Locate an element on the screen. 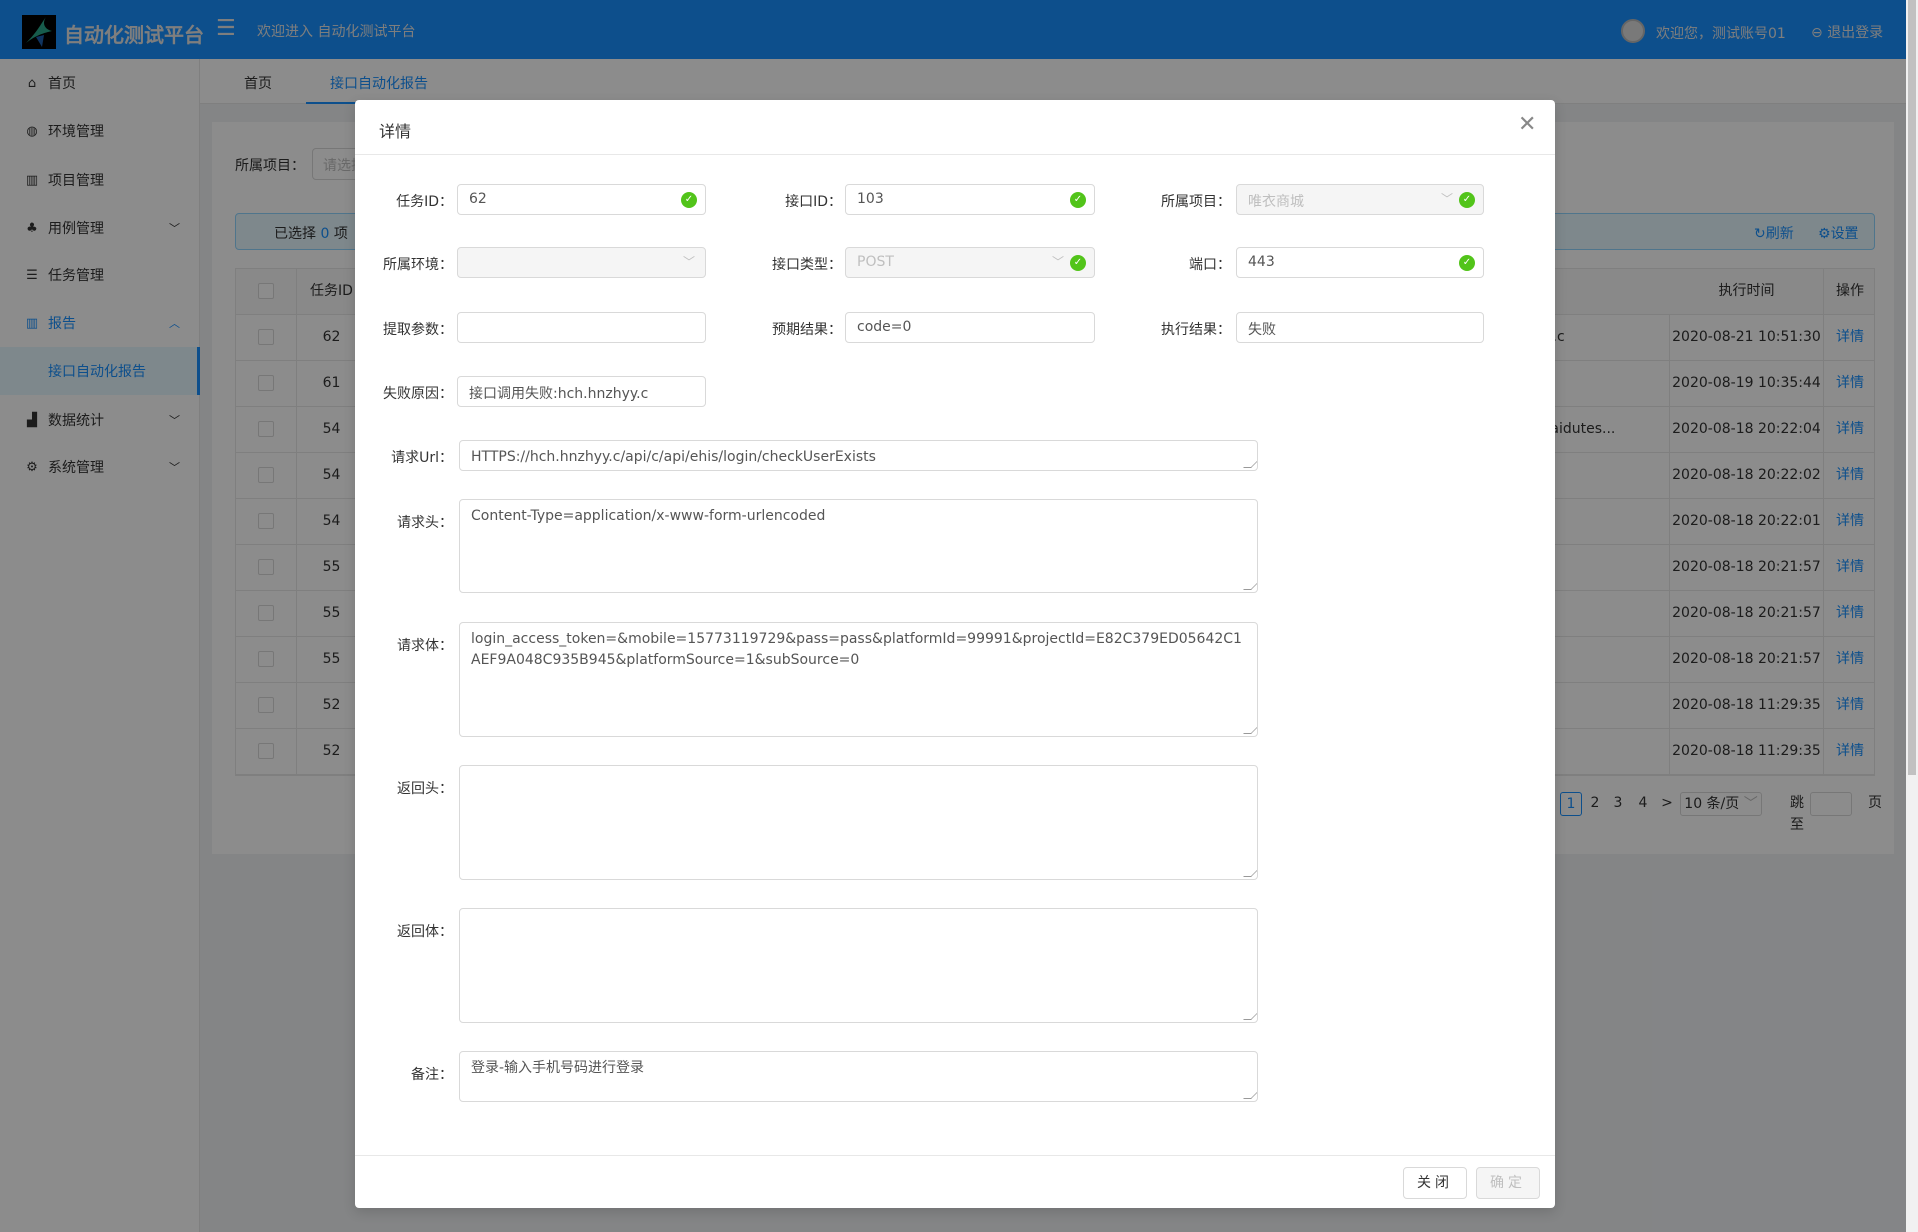  port-label: 端口： is located at coordinates (1210, 265).